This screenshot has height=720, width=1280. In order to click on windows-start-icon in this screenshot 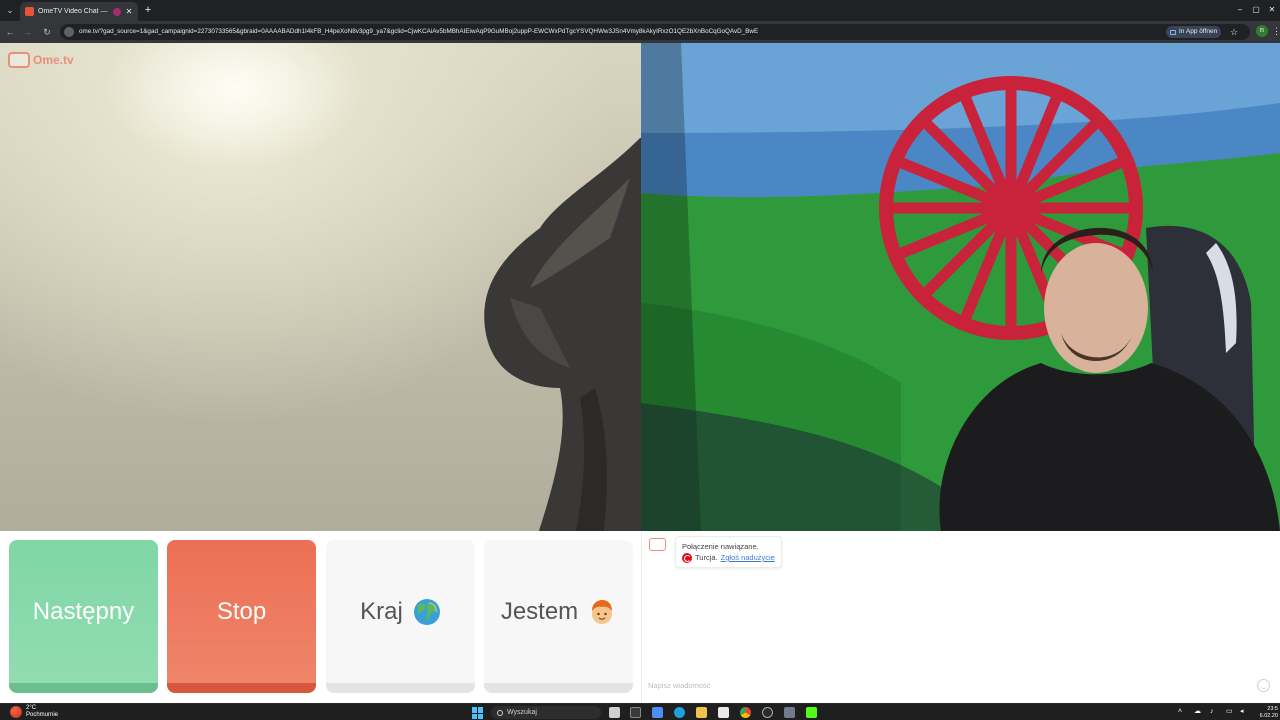, I will do `click(478, 713)`.